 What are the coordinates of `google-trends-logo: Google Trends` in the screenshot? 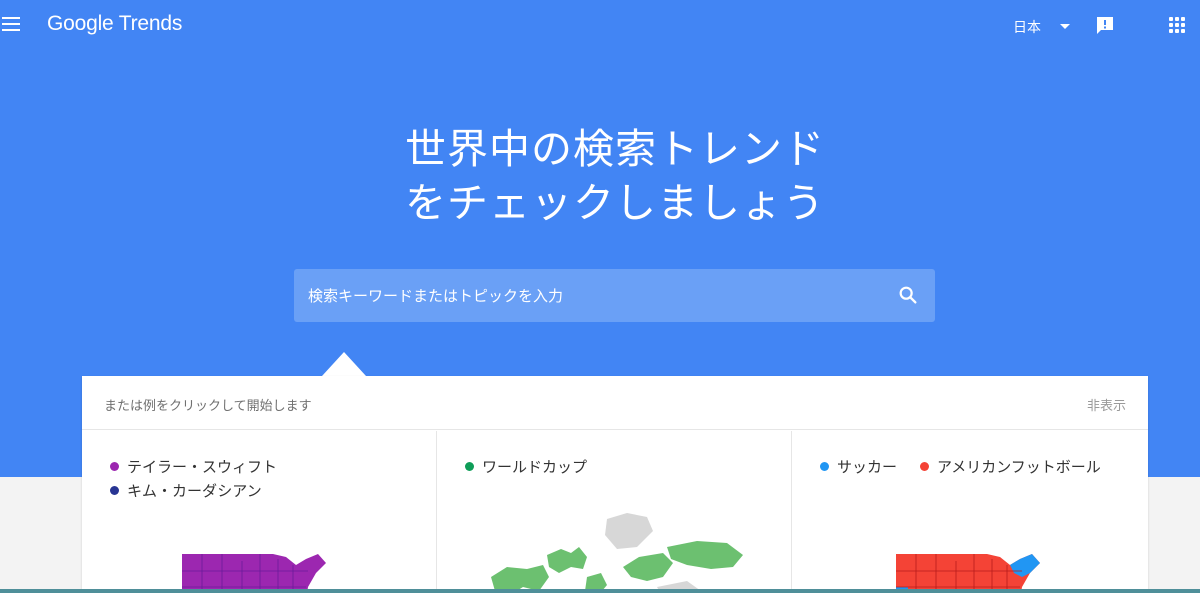 It's located at (114, 24).